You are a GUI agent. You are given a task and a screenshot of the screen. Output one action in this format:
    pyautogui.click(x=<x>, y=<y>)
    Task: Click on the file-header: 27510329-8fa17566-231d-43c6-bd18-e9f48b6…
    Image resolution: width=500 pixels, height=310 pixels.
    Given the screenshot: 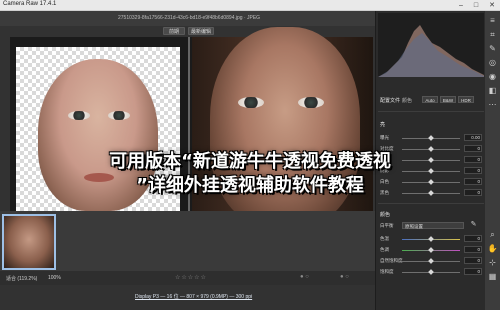 What is the action you would take?
    pyautogui.click(x=187, y=18)
    